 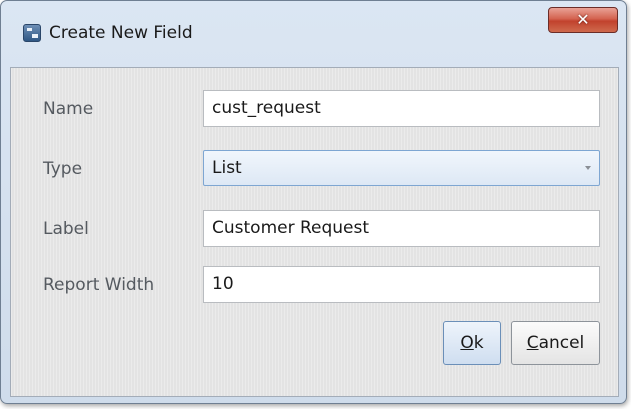 What do you see at coordinates (588, 168) in the screenshot?
I see `chevron-down-icon` at bounding box center [588, 168].